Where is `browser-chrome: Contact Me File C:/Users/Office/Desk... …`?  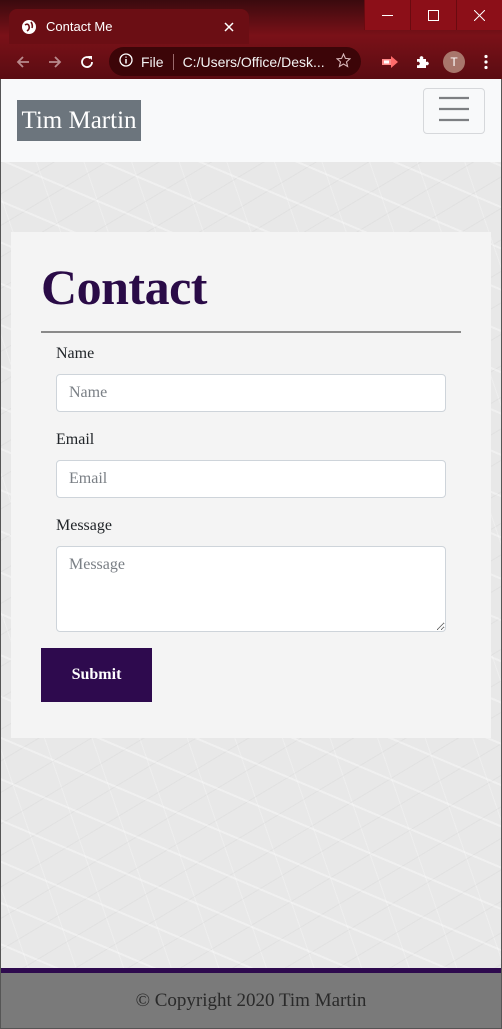 browser-chrome: Contact Me File C:/Users/Office/Desk... … is located at coordinates (251, 39).